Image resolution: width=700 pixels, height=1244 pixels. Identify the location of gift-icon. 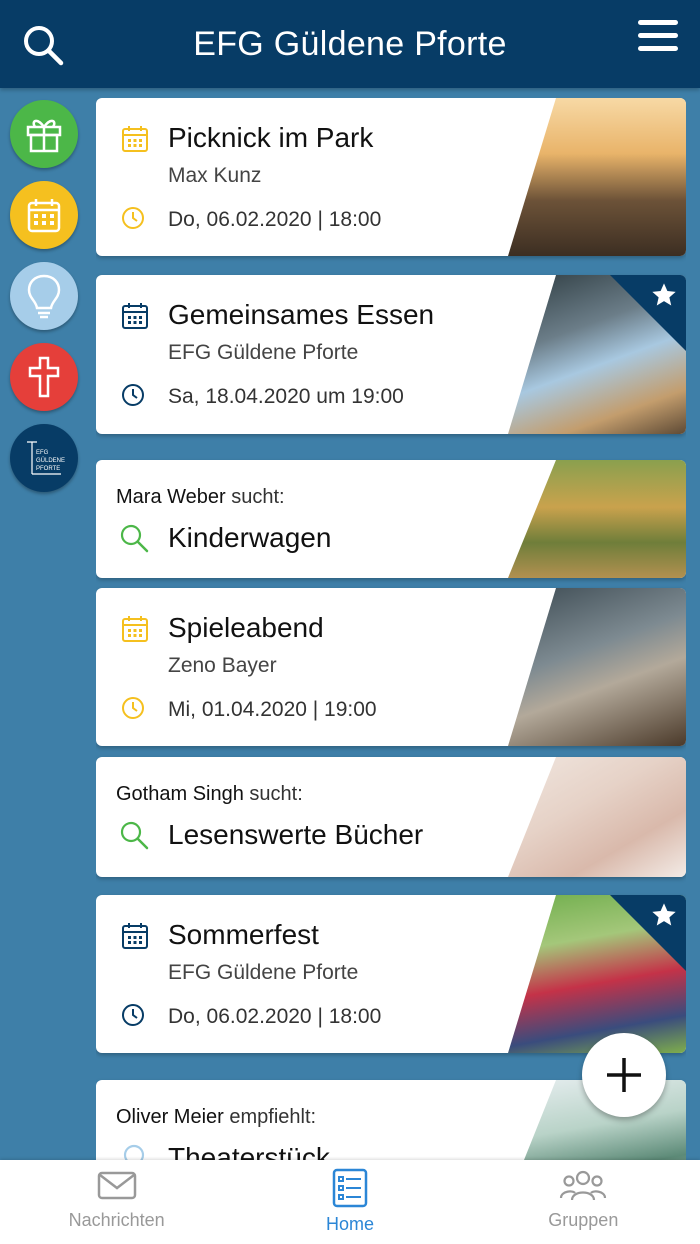
(44, 136).